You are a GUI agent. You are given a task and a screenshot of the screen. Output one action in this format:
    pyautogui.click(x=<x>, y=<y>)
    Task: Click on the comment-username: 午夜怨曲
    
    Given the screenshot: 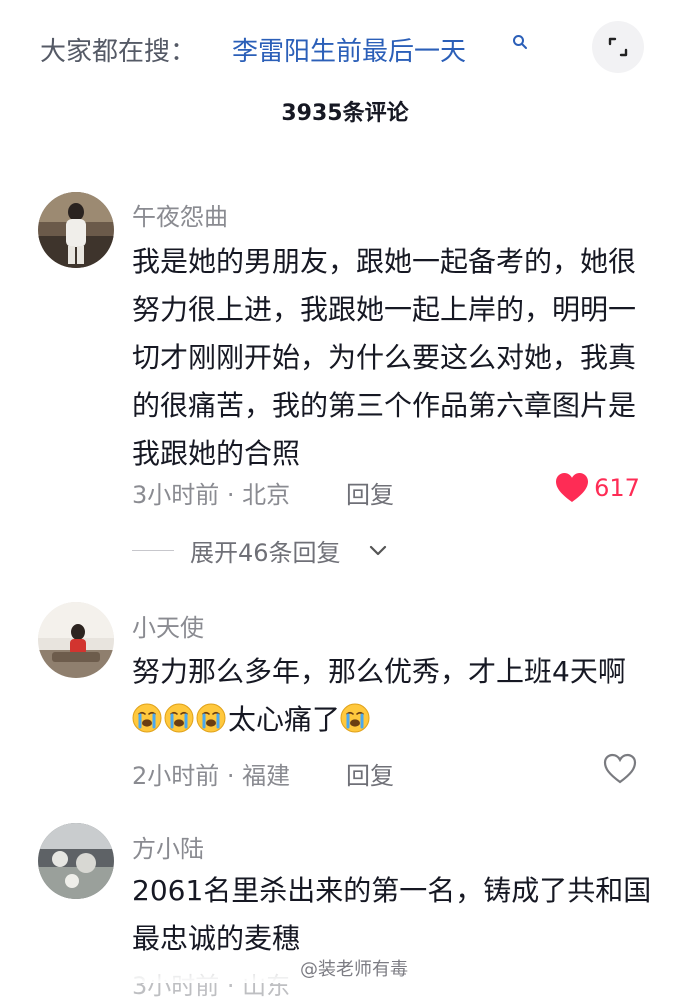 What is the action you would take?
    pyautogui.click(x=180, y=214)
    